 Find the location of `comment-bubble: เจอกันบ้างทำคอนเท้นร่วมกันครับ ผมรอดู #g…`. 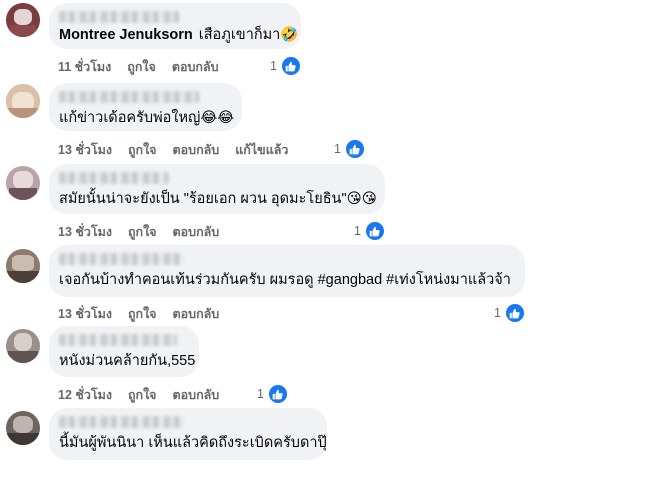

comment-bubble: เจอกันบ้างทำคอนเท้นร่วมกันครับ ผมรอดู #g… is located at coordinates (287, 271).